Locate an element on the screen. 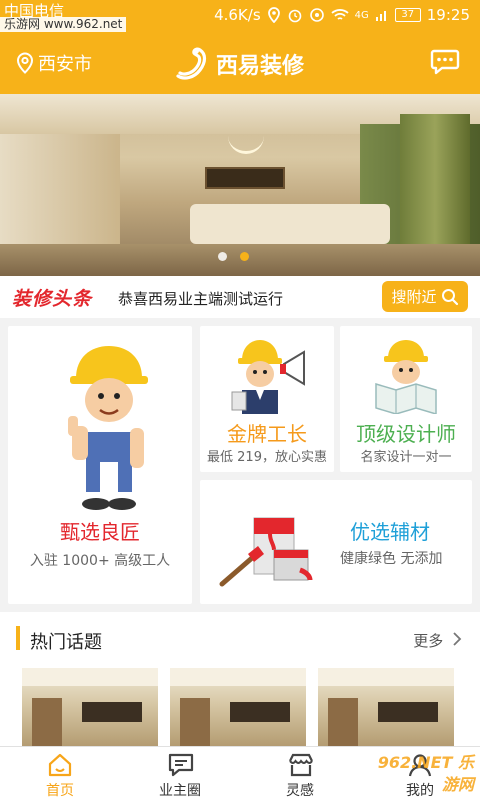 Image resolution: width=480 pixels, height=800 pixels. card-foreman-title: 金牌工长 is located at coordinates (267, 434).